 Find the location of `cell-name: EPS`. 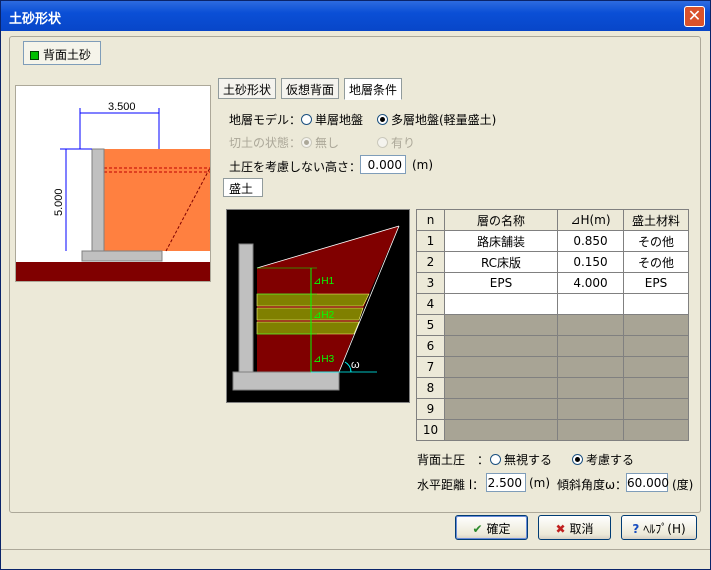

cell-name: EPS is located at coordinates (501, 283).